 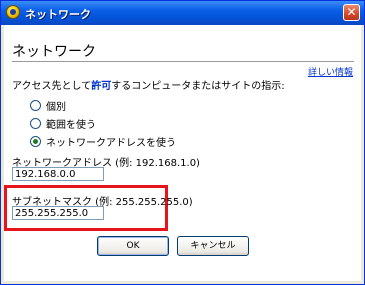 I want to click on option-network-address-label: ネットワークアドレスを使う, so click(x=111, y=143).